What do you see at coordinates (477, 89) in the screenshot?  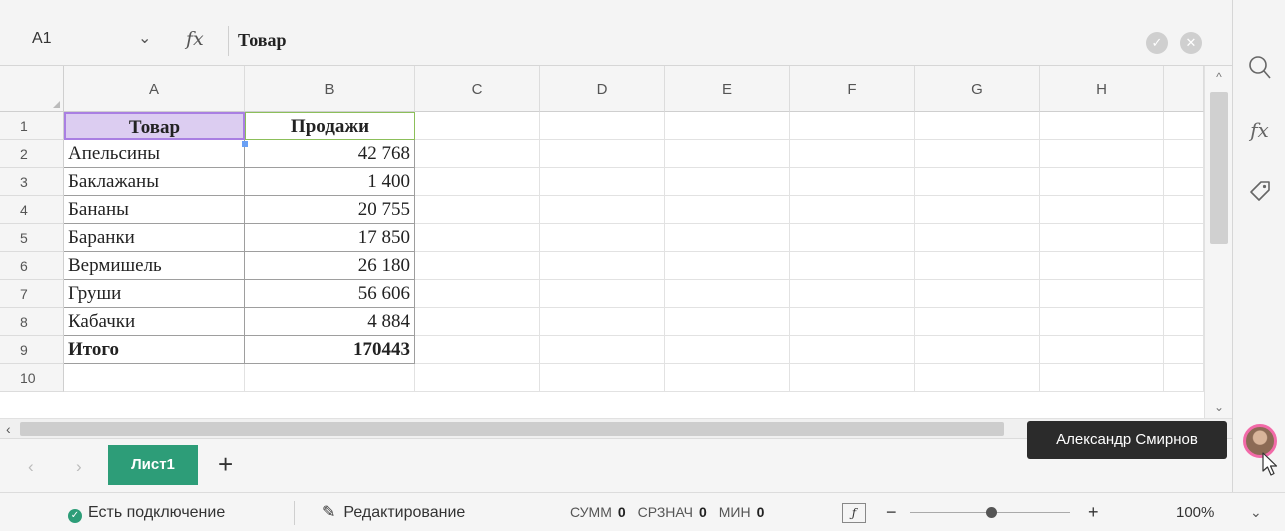 I see `column-header: C` at bounding box center [477, 89].